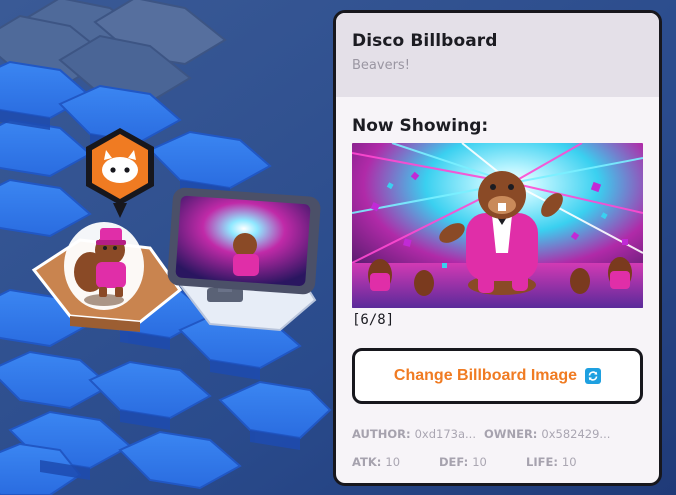 This screenshot has width=676, height=495. What do you see at coordinates (542, 462) in the screenshot?
I see `stat-life-key: LIFE:` at bounding box center [542, 462].